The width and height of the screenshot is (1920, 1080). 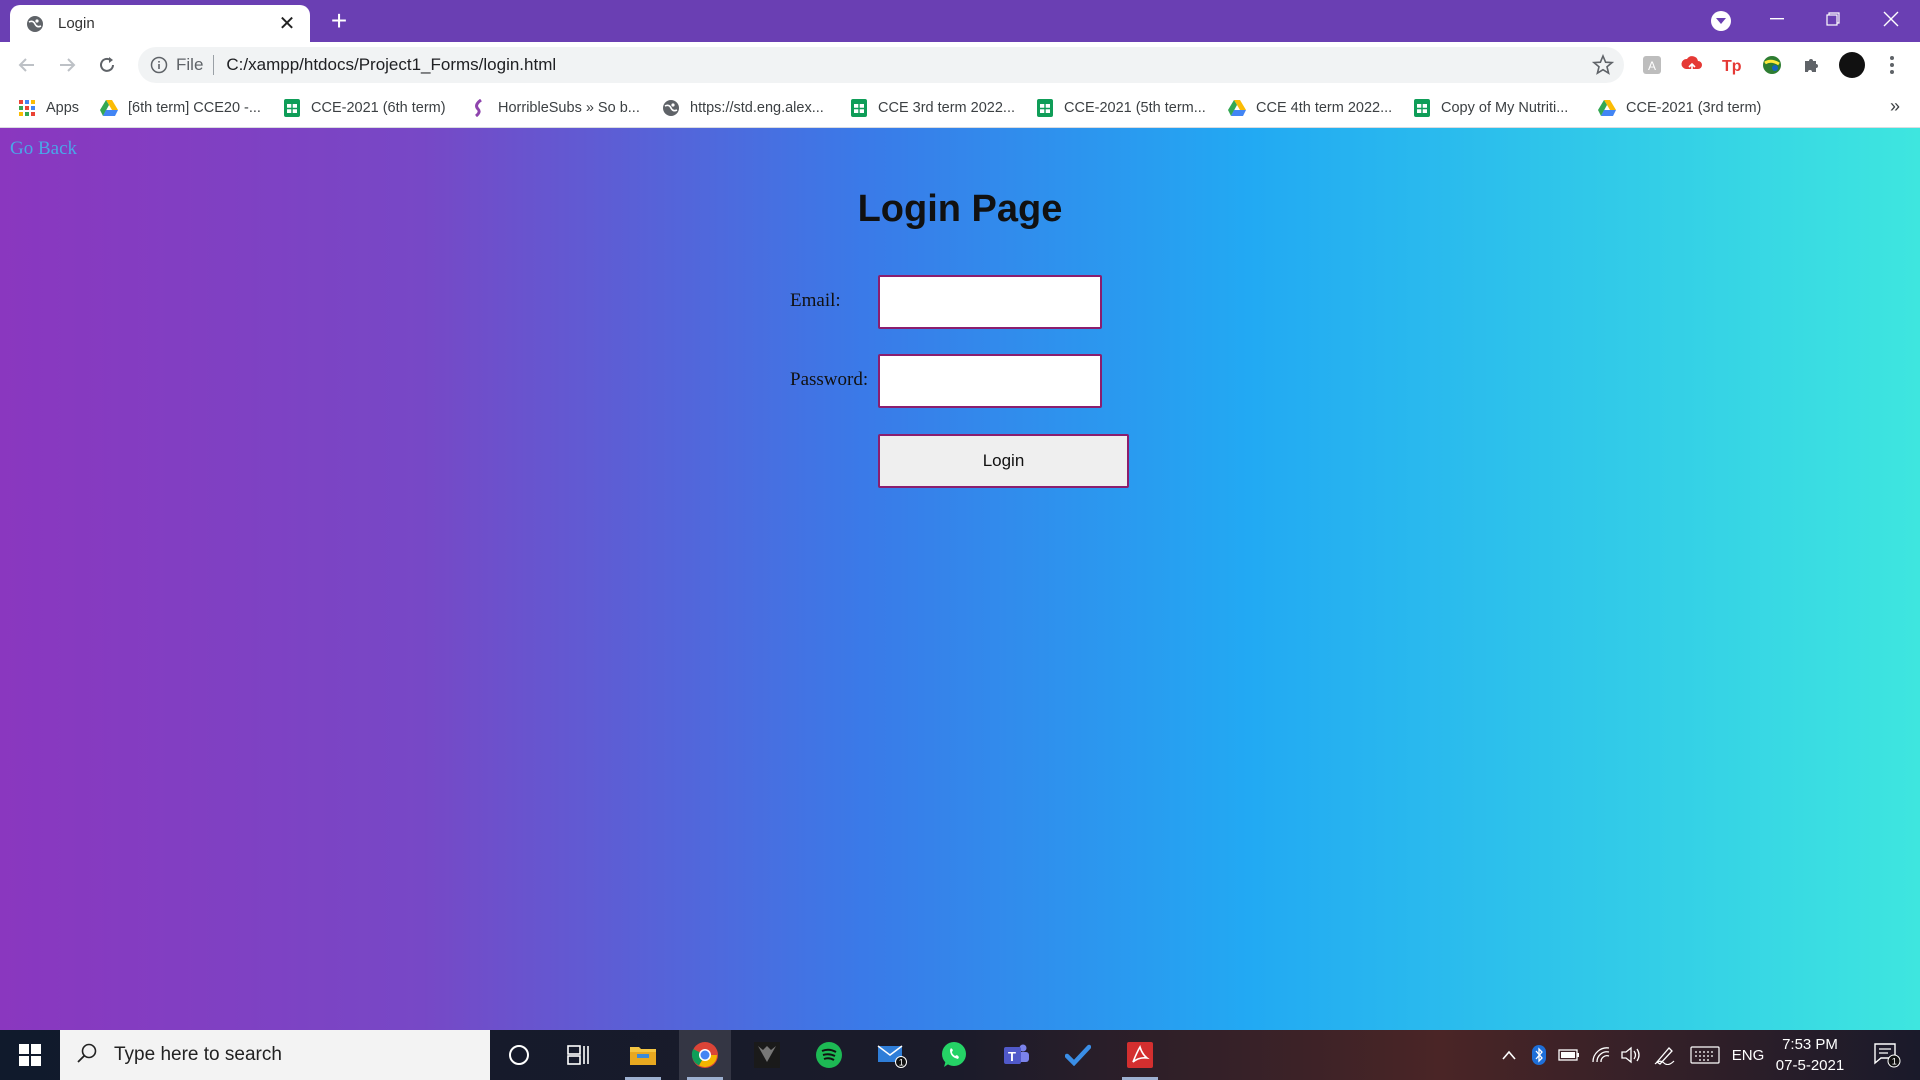 I want to click on globe-extension-icon, so click(x=1772, y=65).